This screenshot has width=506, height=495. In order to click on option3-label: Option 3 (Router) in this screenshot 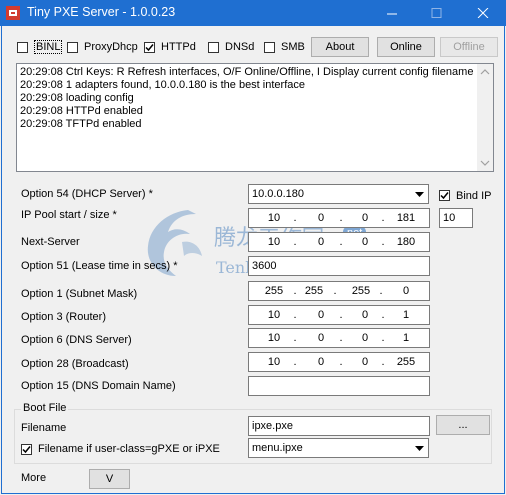, I will do `click(63, 317)`.